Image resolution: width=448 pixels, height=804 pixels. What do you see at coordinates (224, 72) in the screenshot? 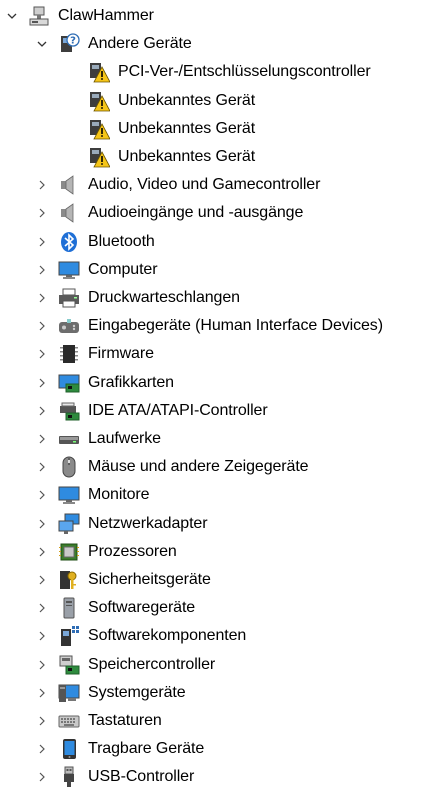
I see `tree-child-item: PCI-Ver-/Entschlüsselungscontroller` at bounding box center [224, 72].